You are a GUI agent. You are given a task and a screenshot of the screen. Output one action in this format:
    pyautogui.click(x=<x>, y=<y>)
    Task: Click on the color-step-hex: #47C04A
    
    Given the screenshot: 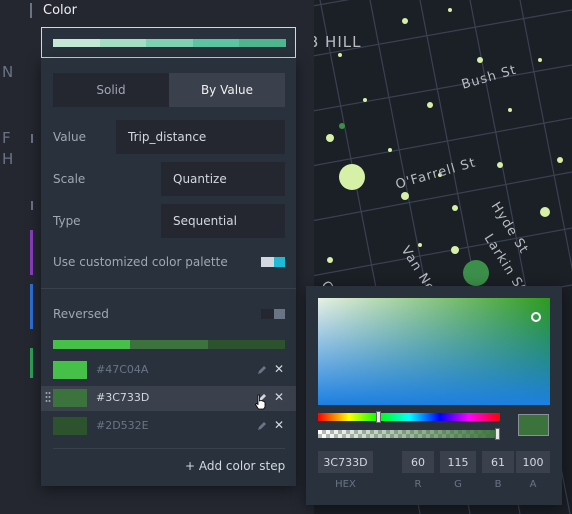 What is the action you would take?
    pyautogui.click(x=122, y=369)
    